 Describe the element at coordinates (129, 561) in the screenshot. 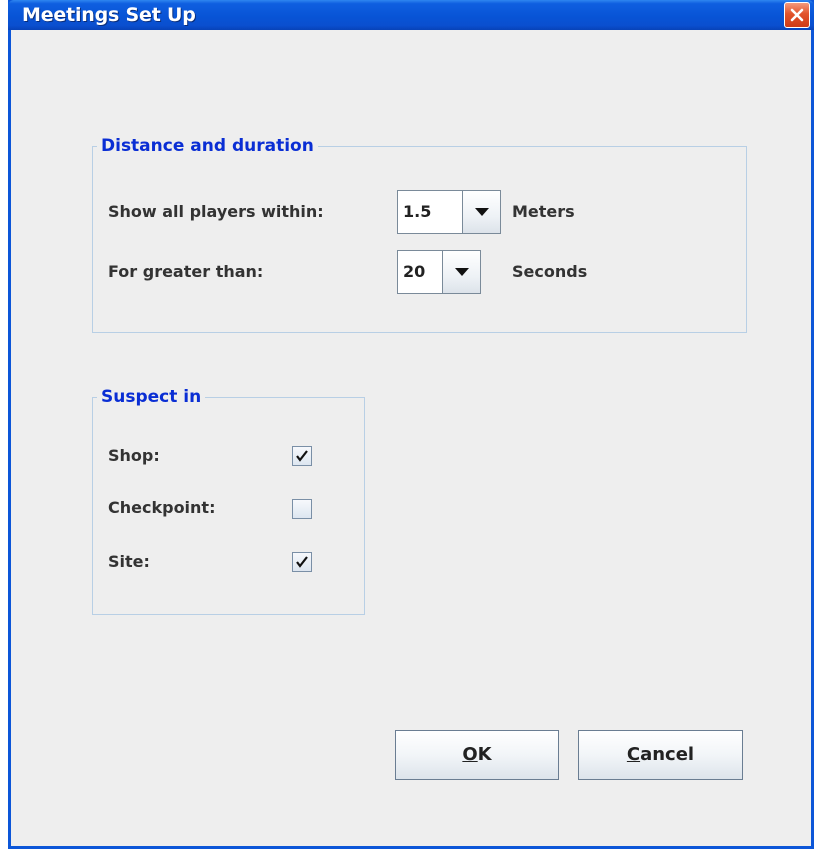

I see `site-label: Site:` at that location.